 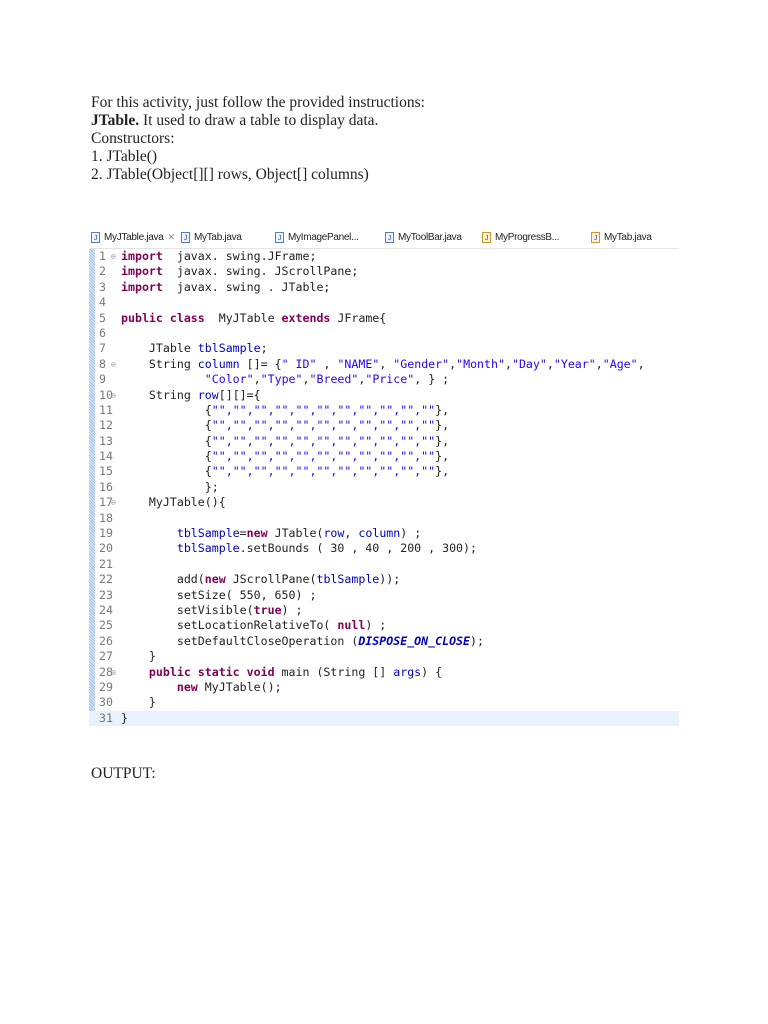 I want to click on code-text: {"","","","","","","","","","",""},, so click(x=285, y=425).